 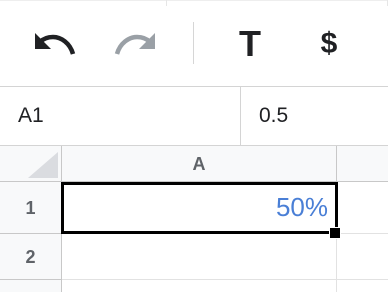 I want to click on cell-a1: 50%, so click(x=199, y=208).